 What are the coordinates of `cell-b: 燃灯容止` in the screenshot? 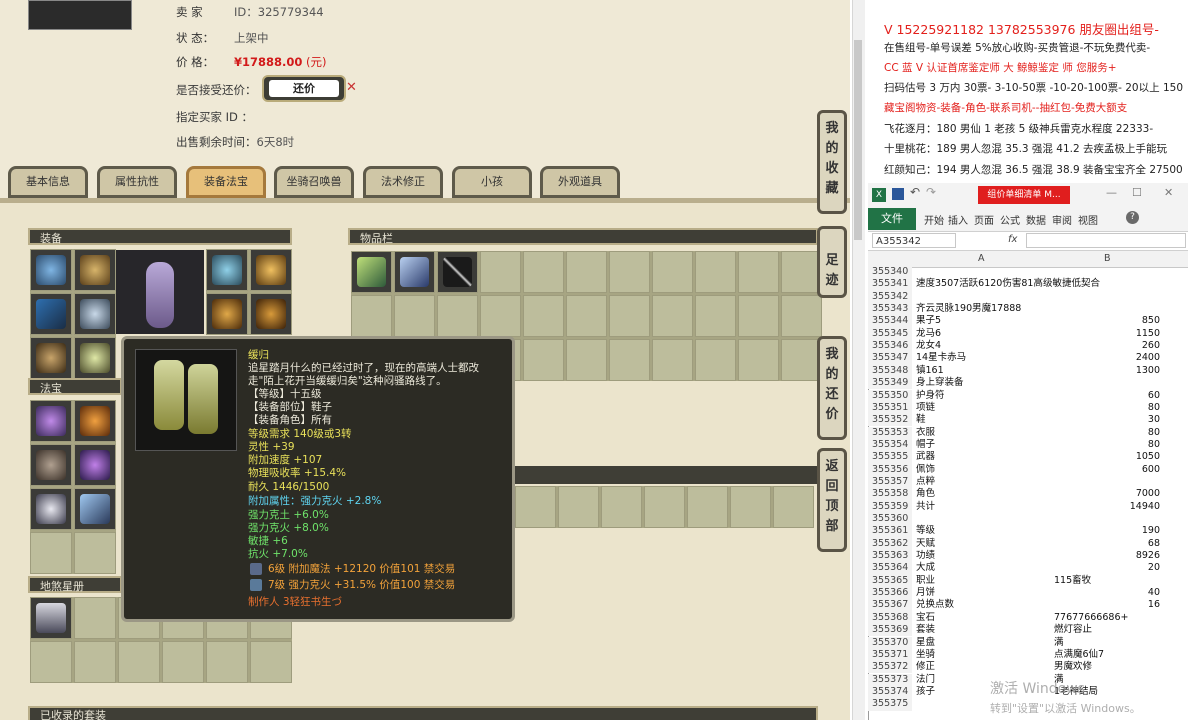 It's located at (1073, 630).